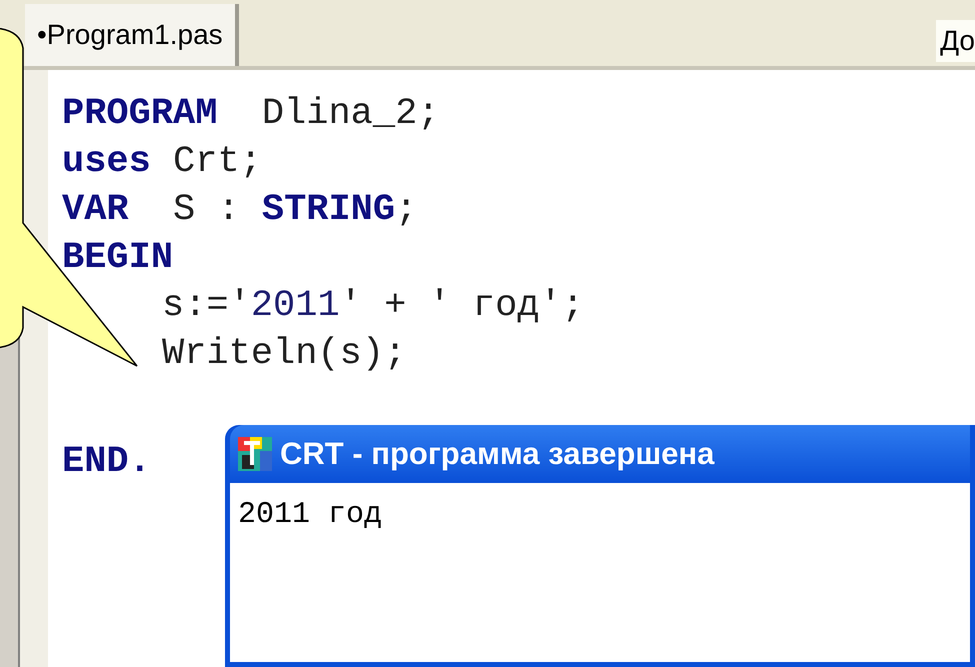 The height and width of the screenshot is (667, 975). What do you see at coordinates (118, 258) in the screenshot?
I see `code-line: BEGIN` at bounding box center [118, 258].